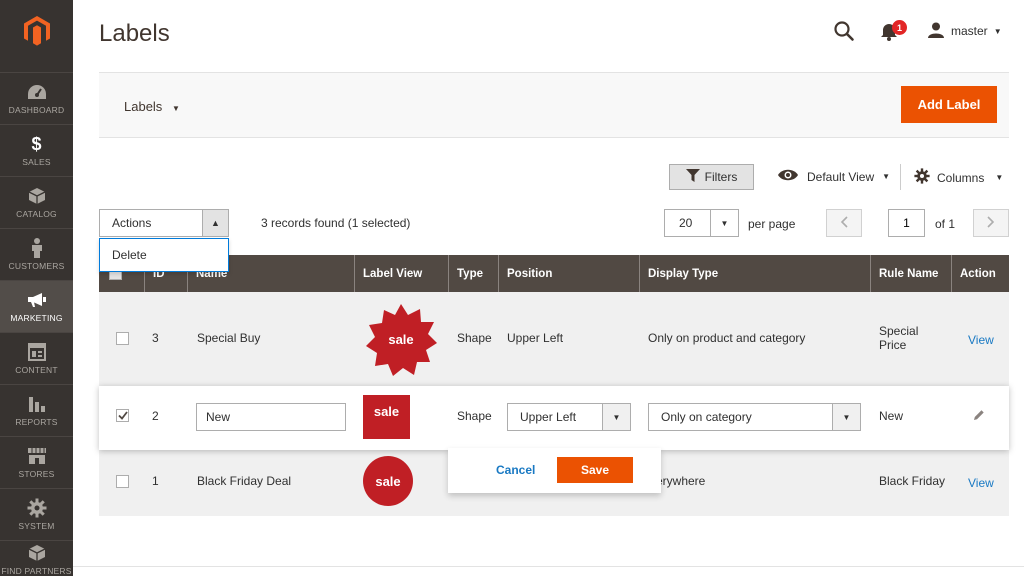  Describe the element at coordinates (706, 417) in the screenshot. I see `display-type-select-value: Only on category` at that location.